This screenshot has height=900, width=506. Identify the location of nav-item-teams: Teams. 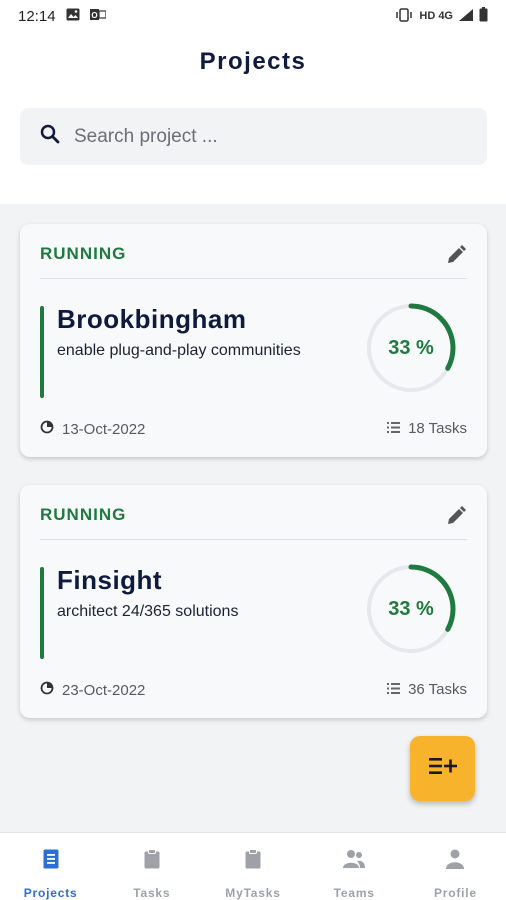
(354, 866).